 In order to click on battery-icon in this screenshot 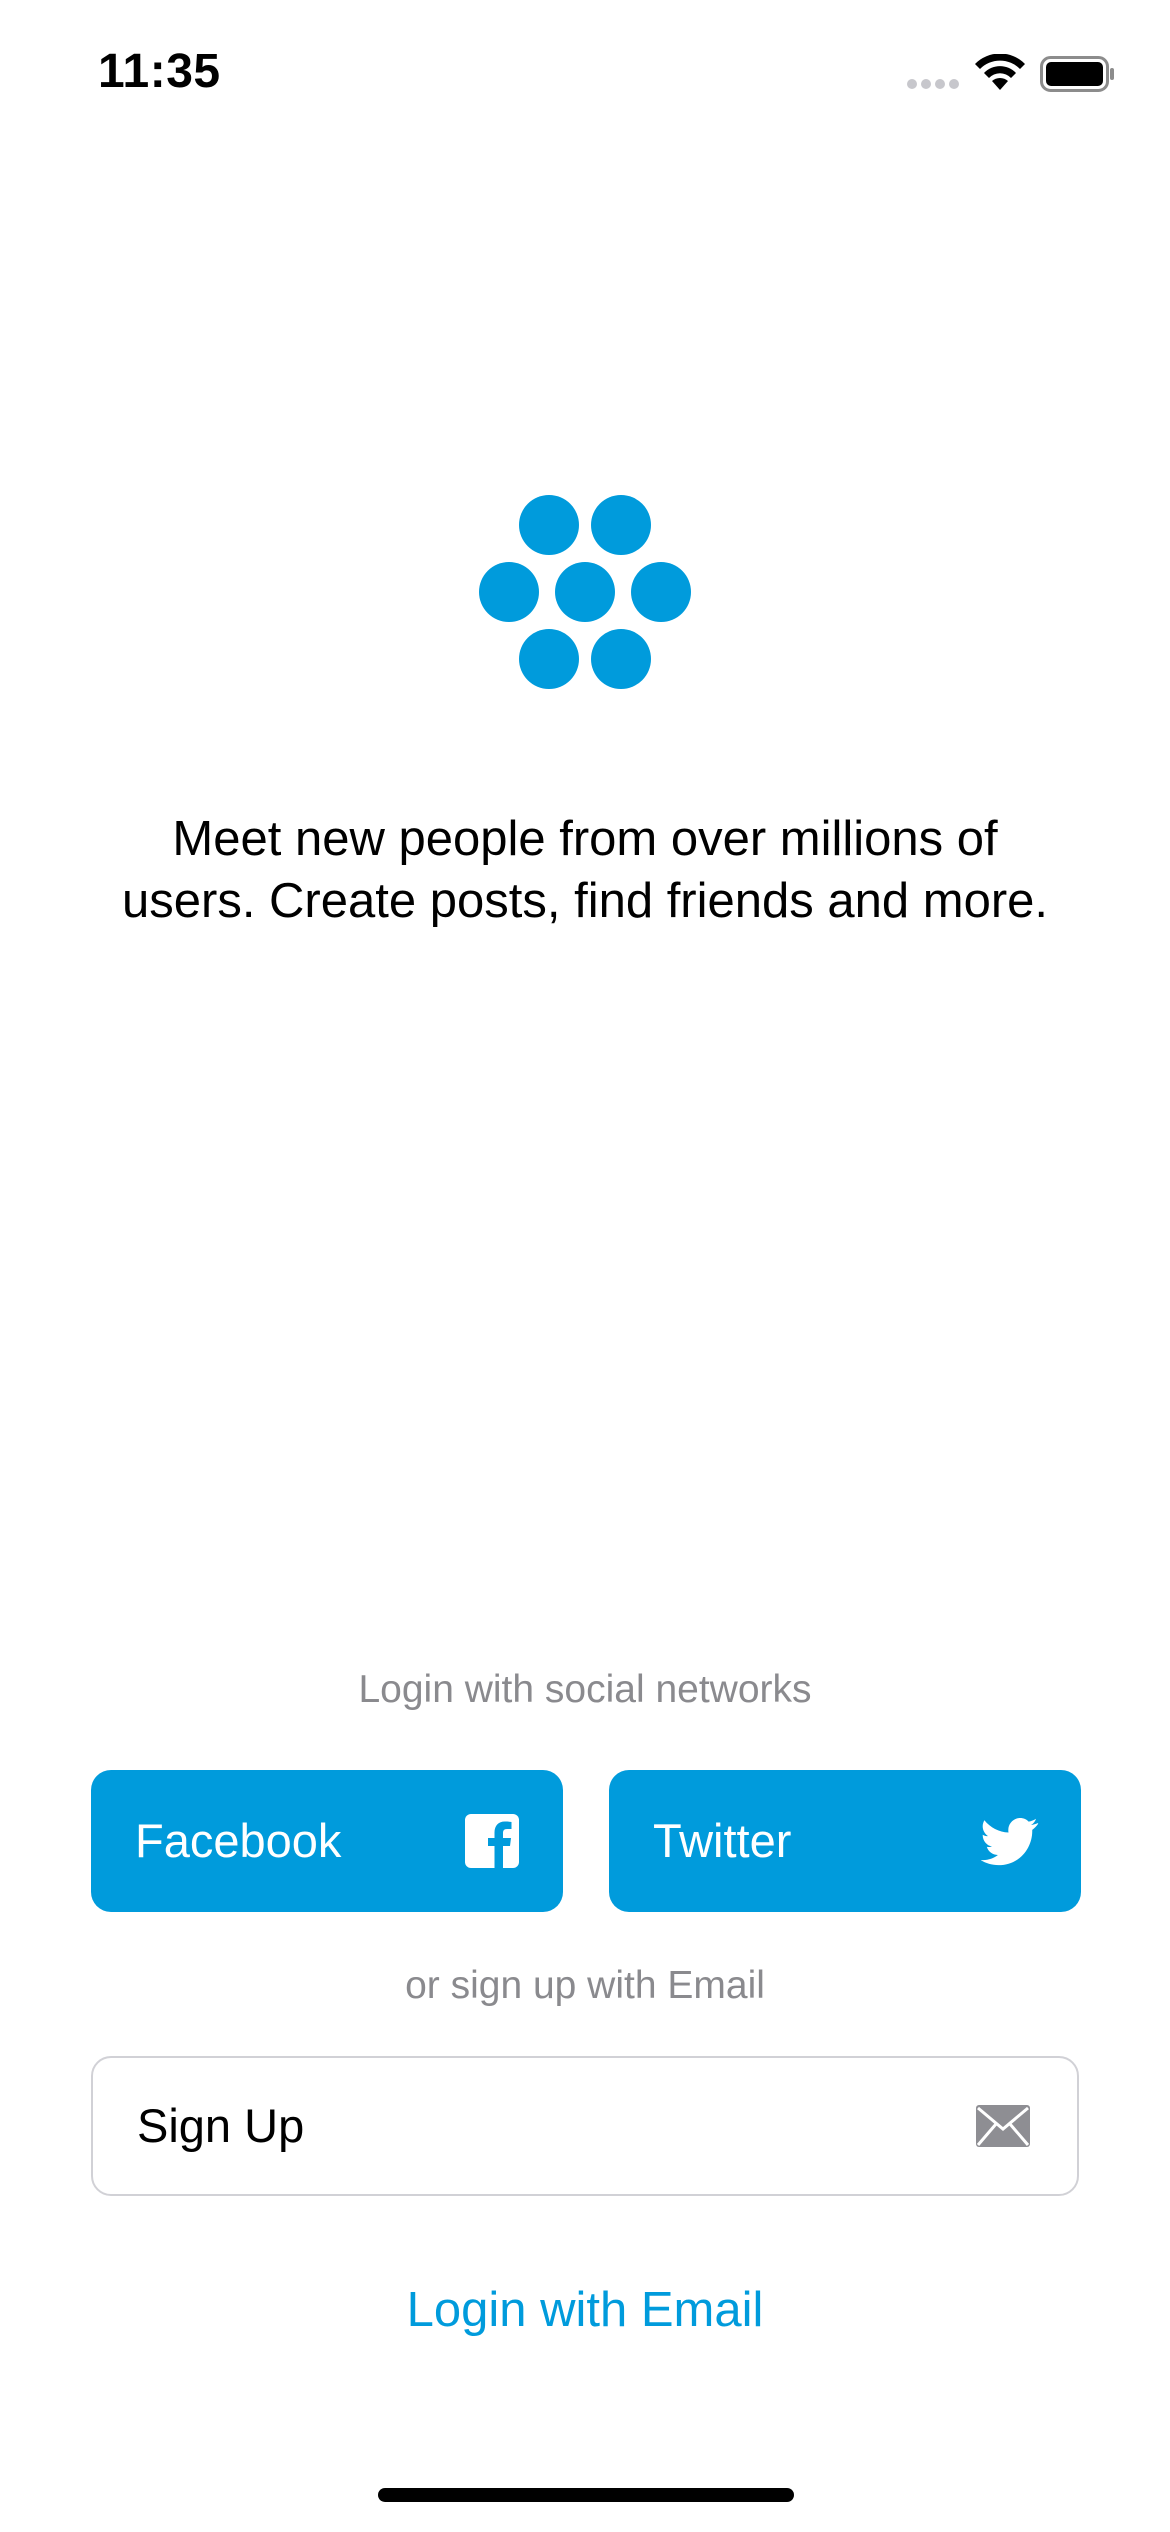, I will do `click(1077, 74)`.